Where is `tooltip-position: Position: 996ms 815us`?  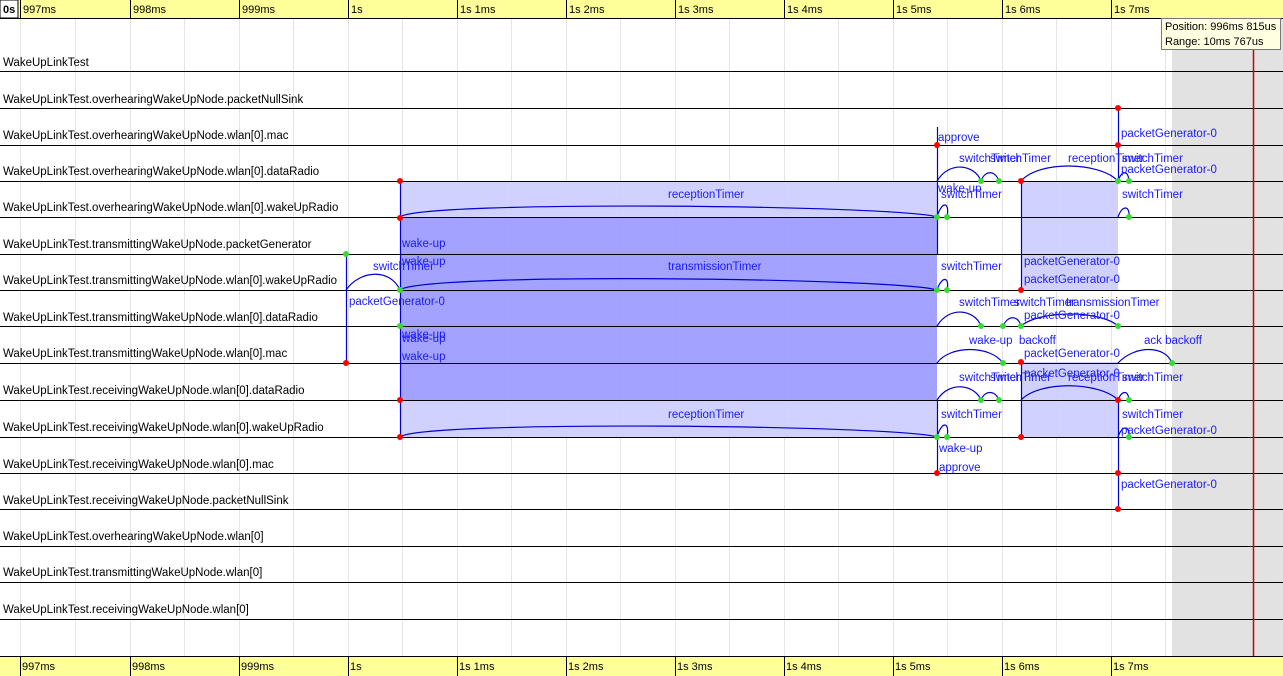 tooltip-position: Position: 996ms 815us is located at coordinates (1221, 27).